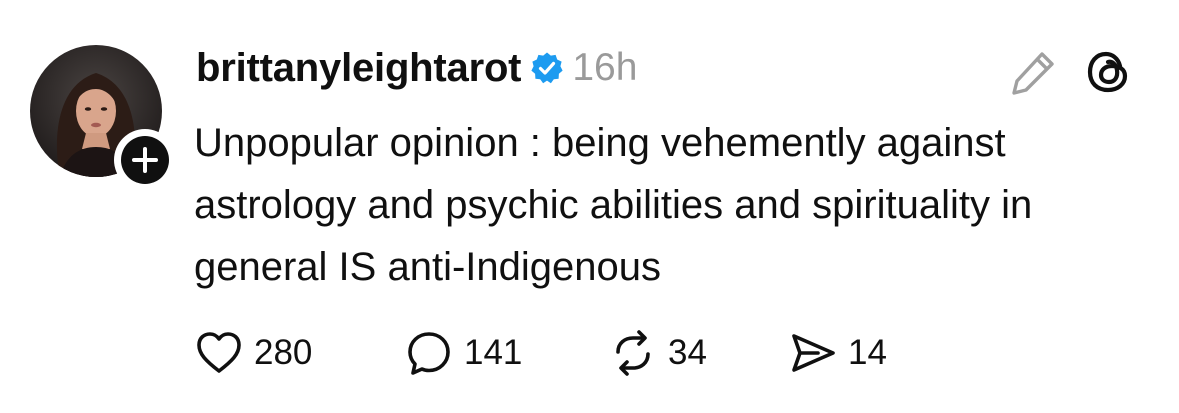  What do you see at coordinates (463, 353) in the screenshot?
I see `reply-button: 141` at bounding box center [463, 353].